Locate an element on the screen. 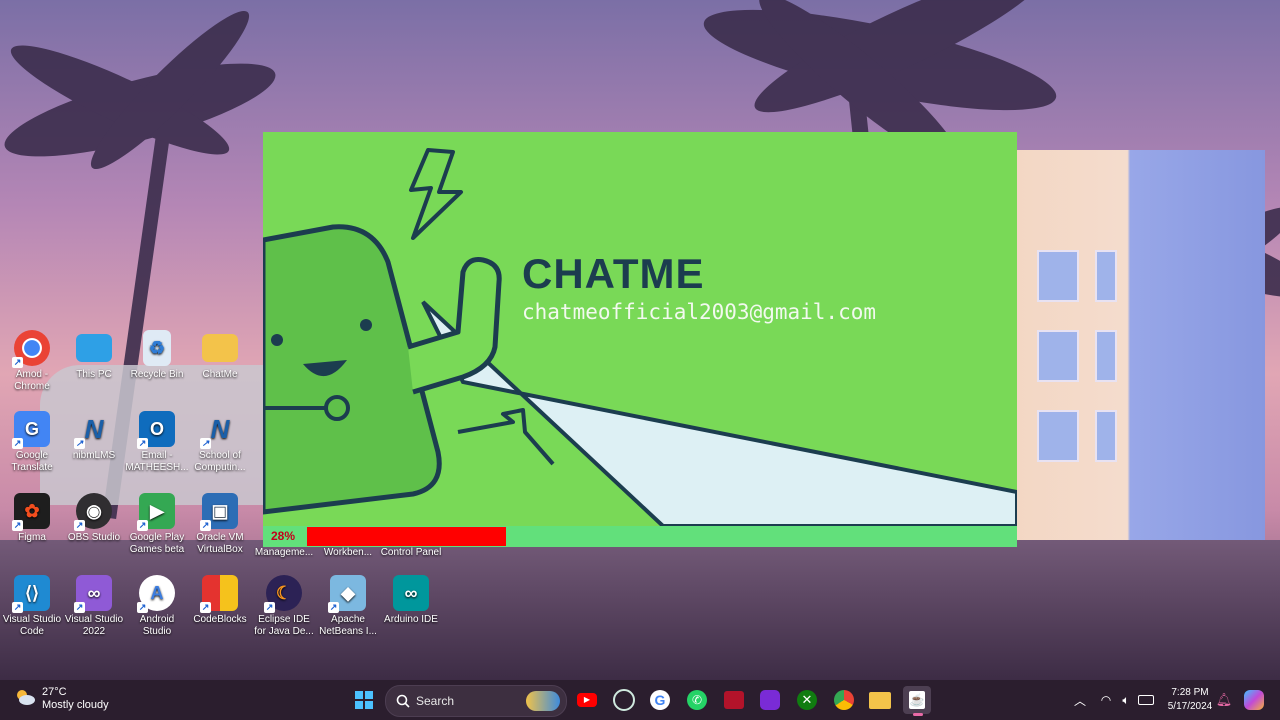  icon-label: Visual Studio 2022 is located at coordinates (94, 625).